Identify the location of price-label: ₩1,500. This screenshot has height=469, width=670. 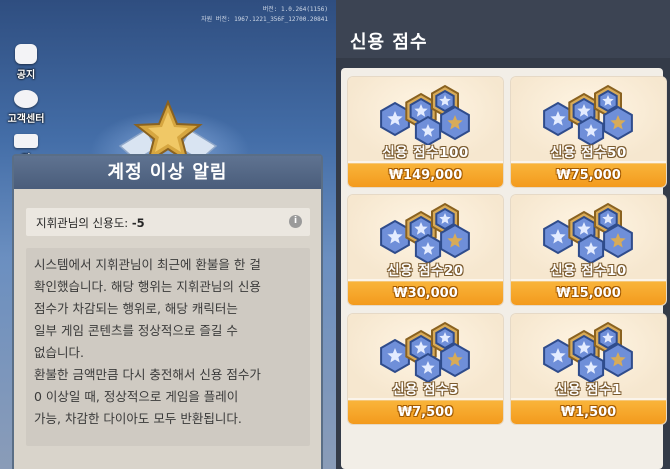
(588, 412).